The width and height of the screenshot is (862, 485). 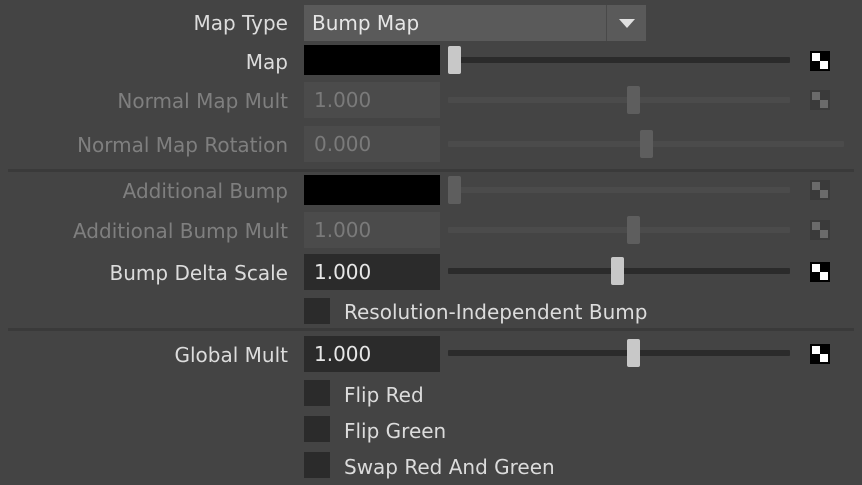 I want to click on additional-bump-mult-slider-handle, so click(x=633, y=230).